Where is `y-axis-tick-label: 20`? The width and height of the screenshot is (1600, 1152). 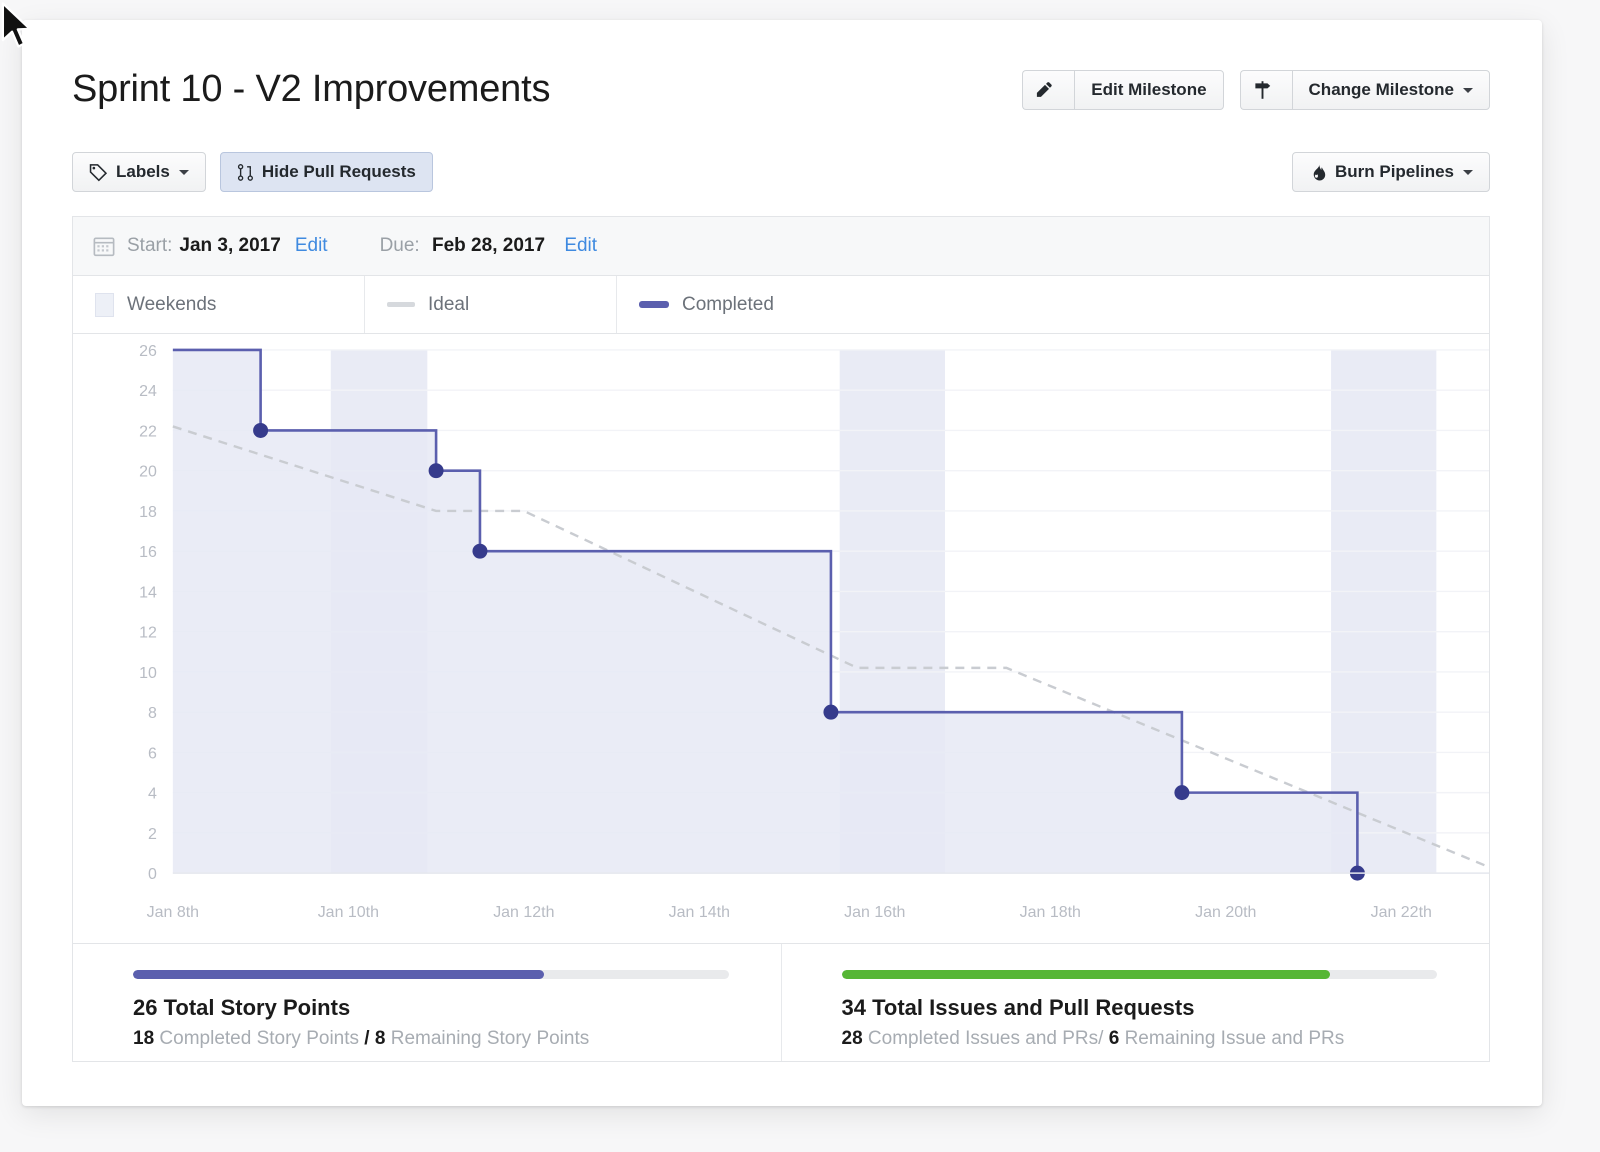 y-axis-tick-label: 20 is located at coordinates (148, 472).